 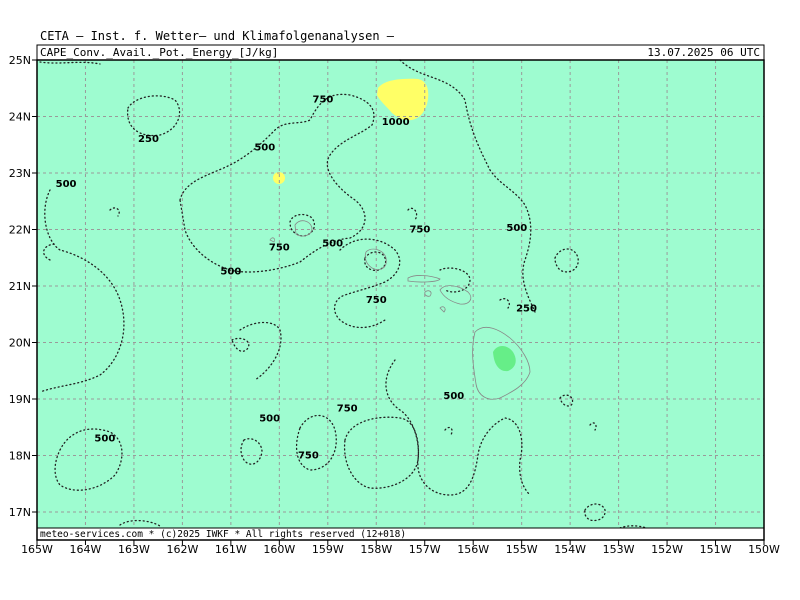 What do you see at coordinates (328, 549) in the screenshot?
I see `x-tick-label: 159W` at bounding box center [328, 549].